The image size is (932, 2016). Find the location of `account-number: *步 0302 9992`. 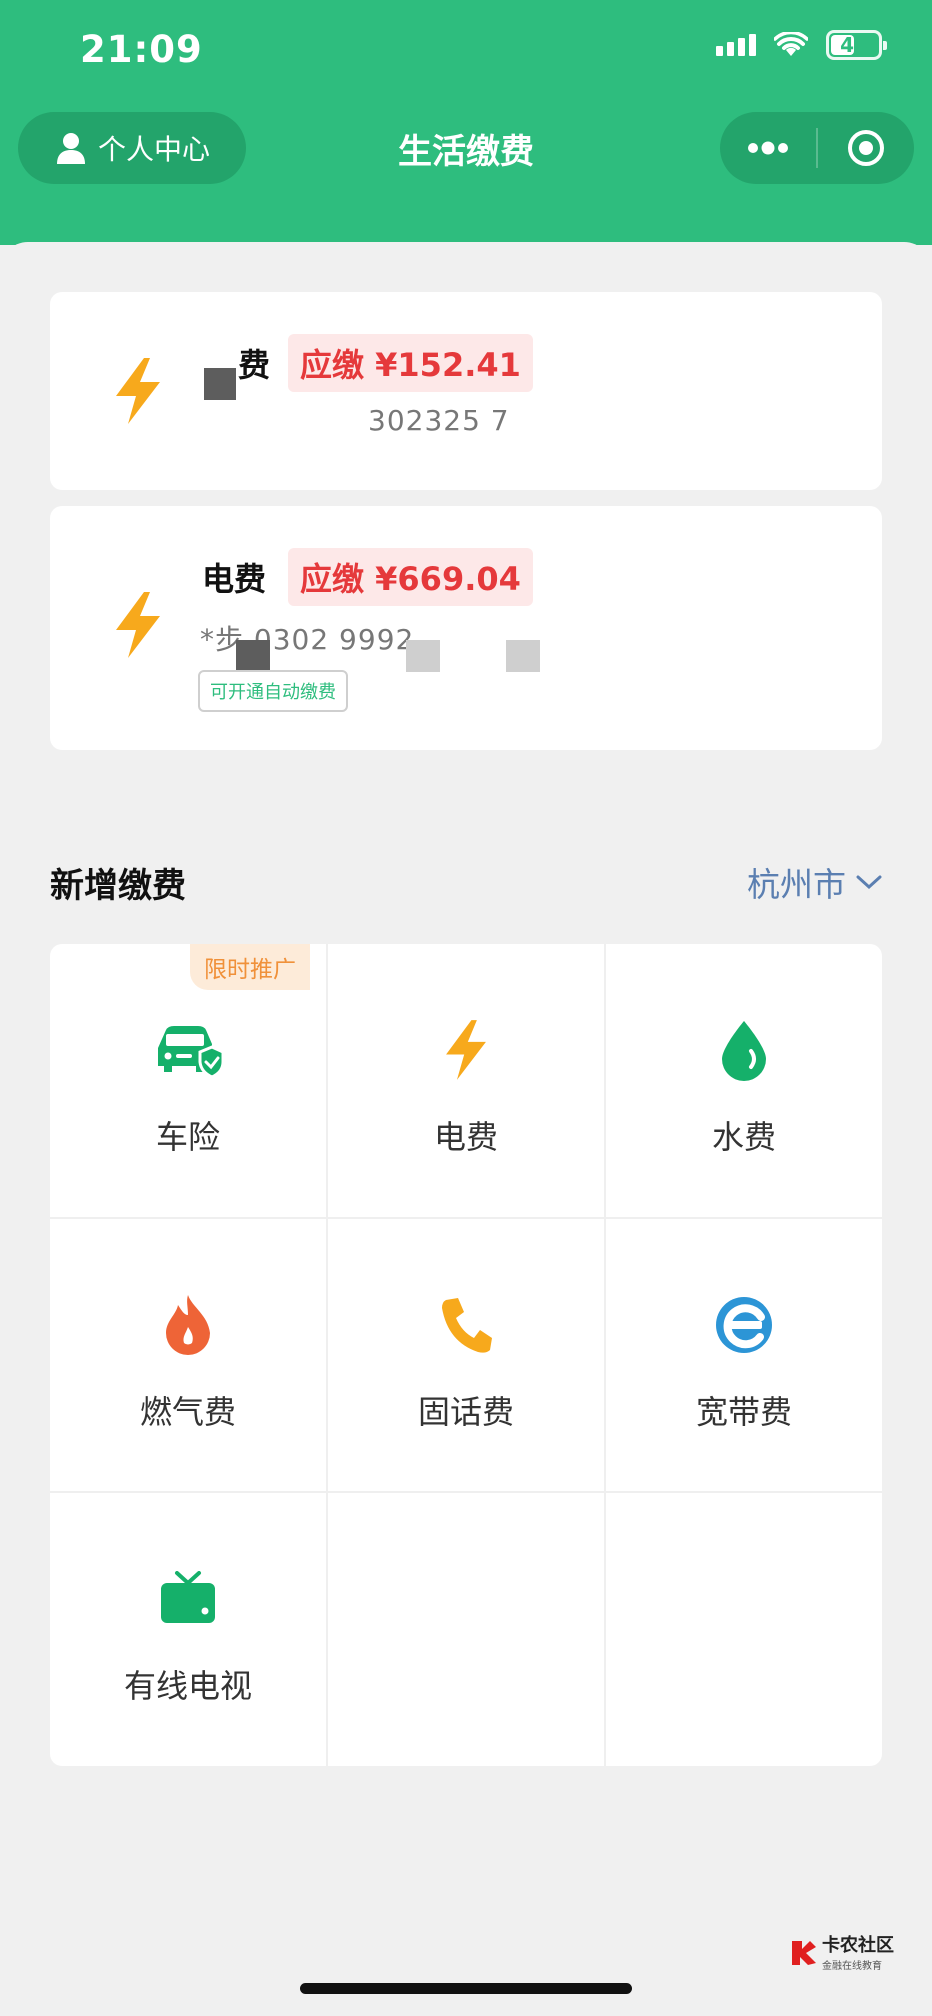

account-number: *步 0302 9992 is located at coordinates (307, 639).